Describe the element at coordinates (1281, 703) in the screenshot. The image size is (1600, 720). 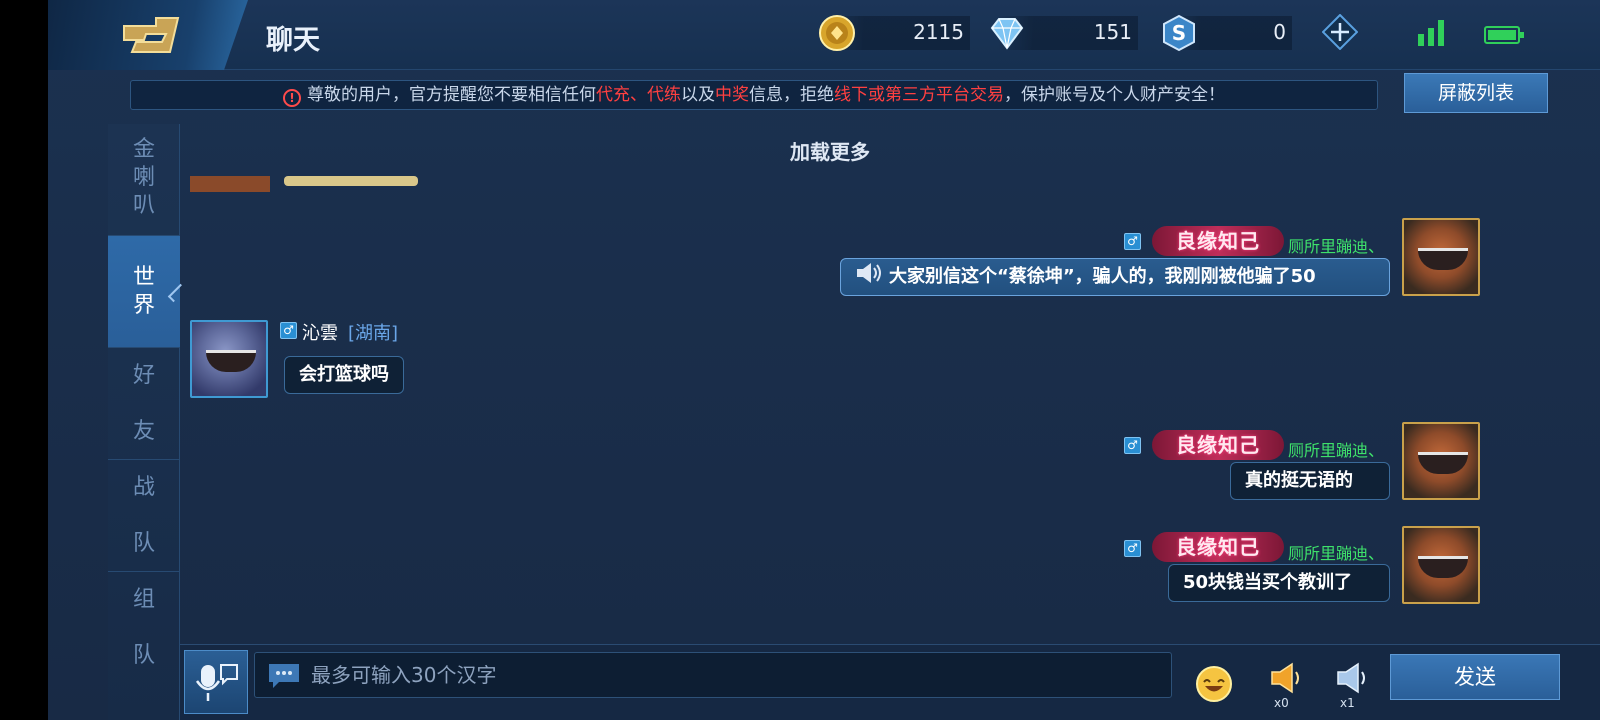
I see `gold-horn-count: x0` at that location.